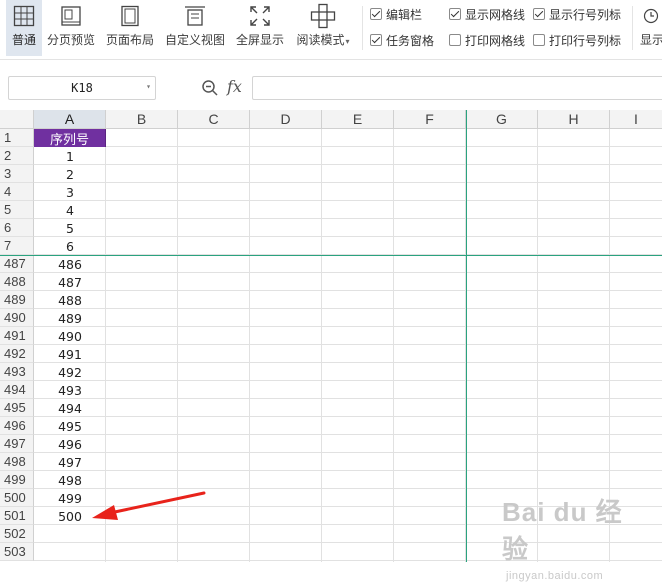 Image resolution: width=662 pixels, height=582 pixels. What do you see at coordinates (17, 336) in the screenshot?
I see `row-header: 491` at bounding box center [17, 336].